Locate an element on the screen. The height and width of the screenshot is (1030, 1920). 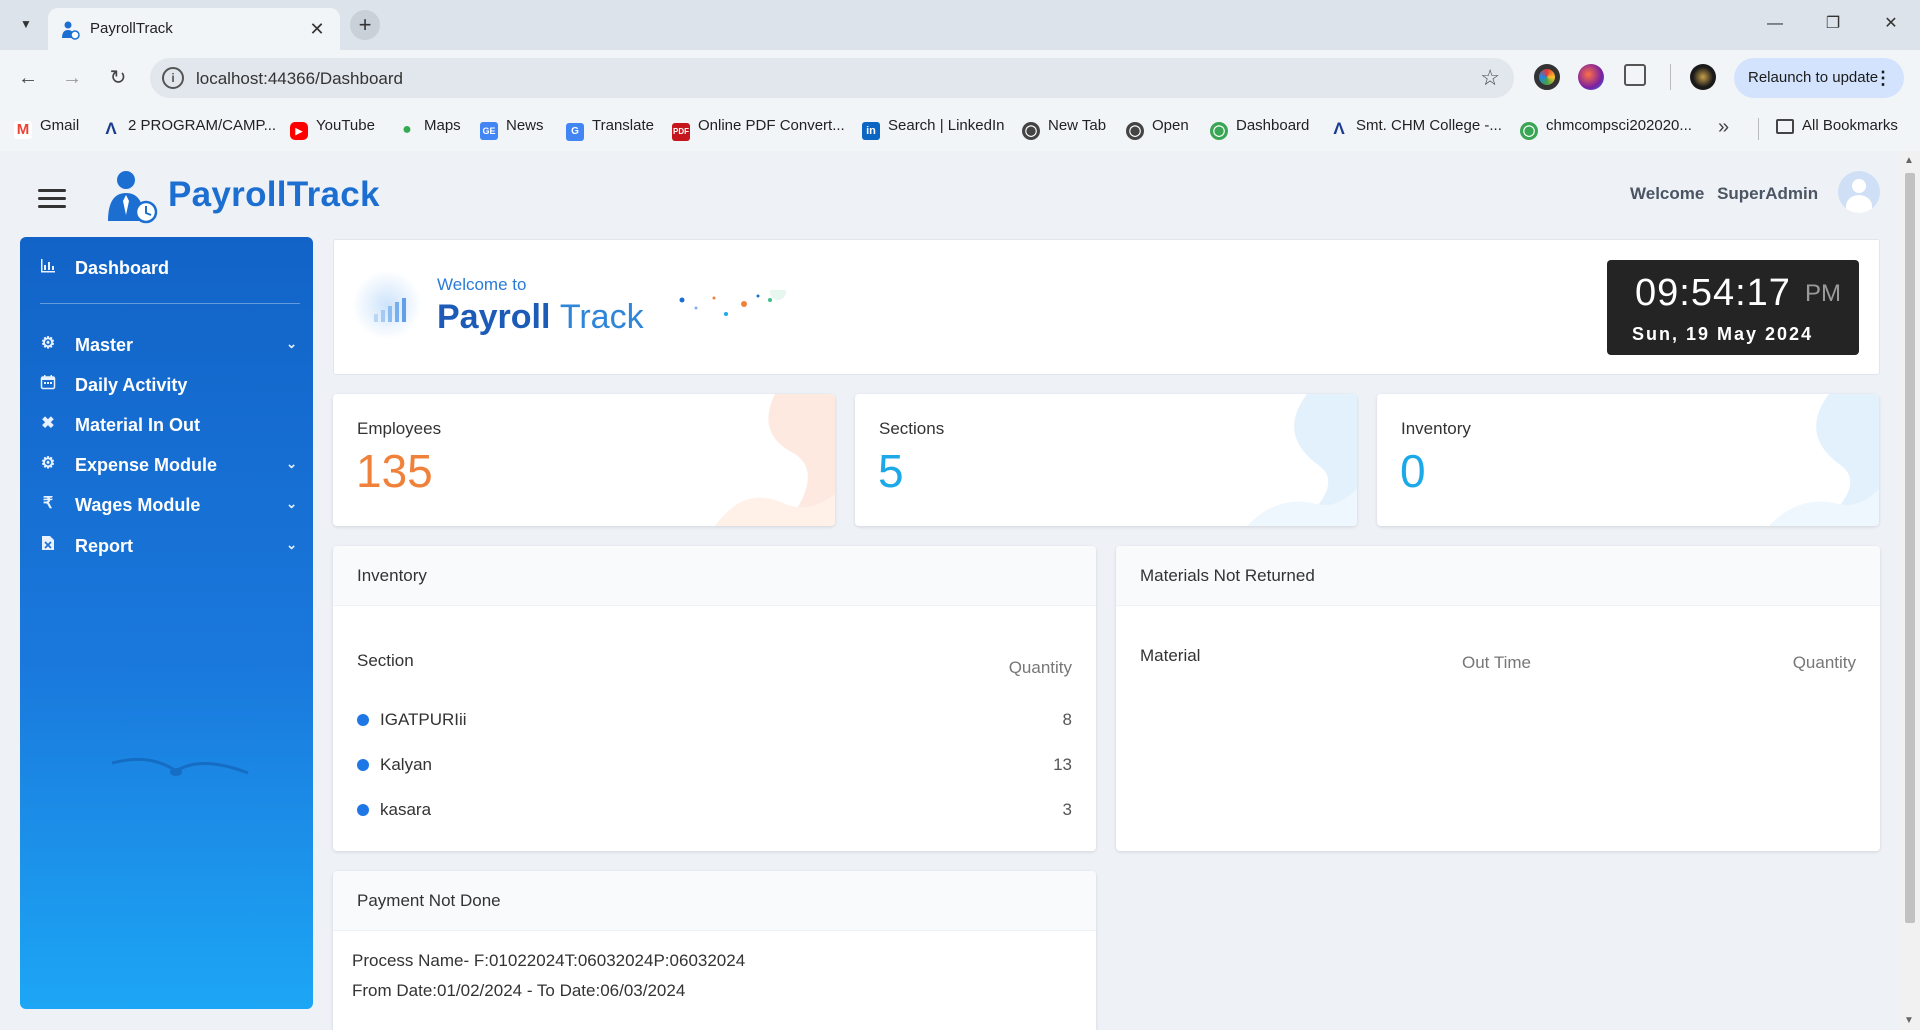
tab-search-chevron-icon: ▼ is located at coordinates (26, 24).